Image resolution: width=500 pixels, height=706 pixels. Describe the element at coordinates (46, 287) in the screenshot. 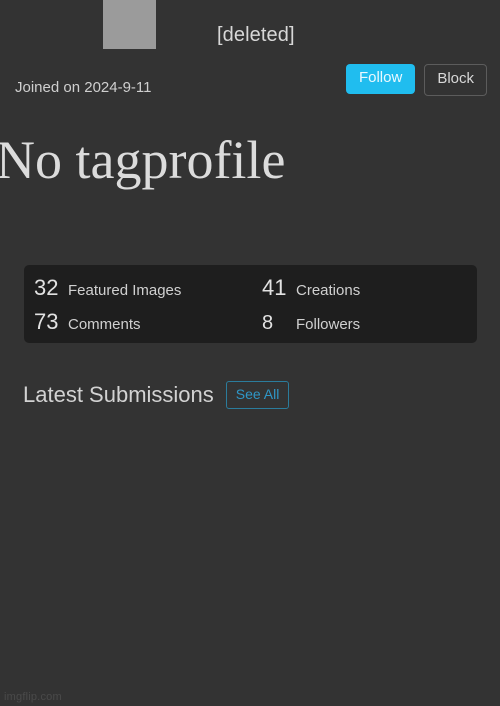

I see `stat-value: 32` at that location.